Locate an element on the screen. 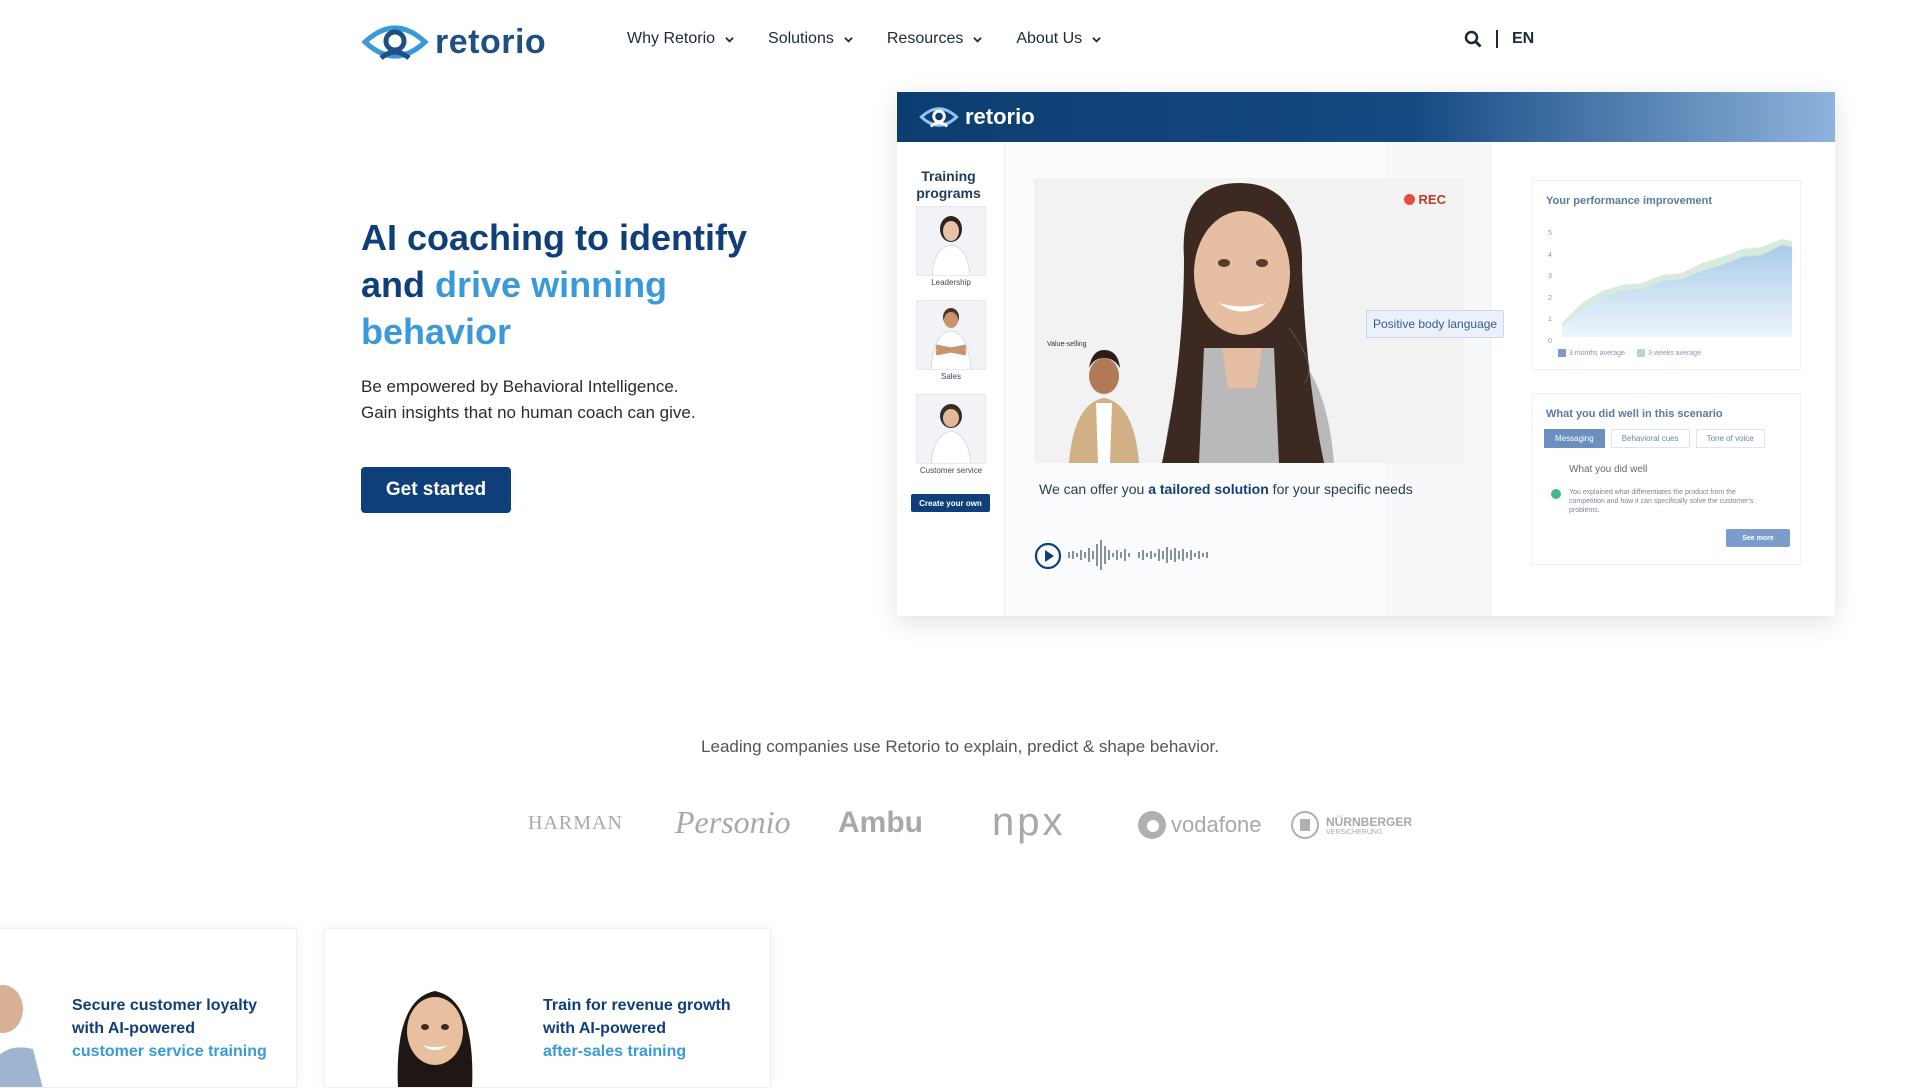 Image resolution: width=1920 pixels, height=1088 pixels. divider is located at coordinates (1497, 39).